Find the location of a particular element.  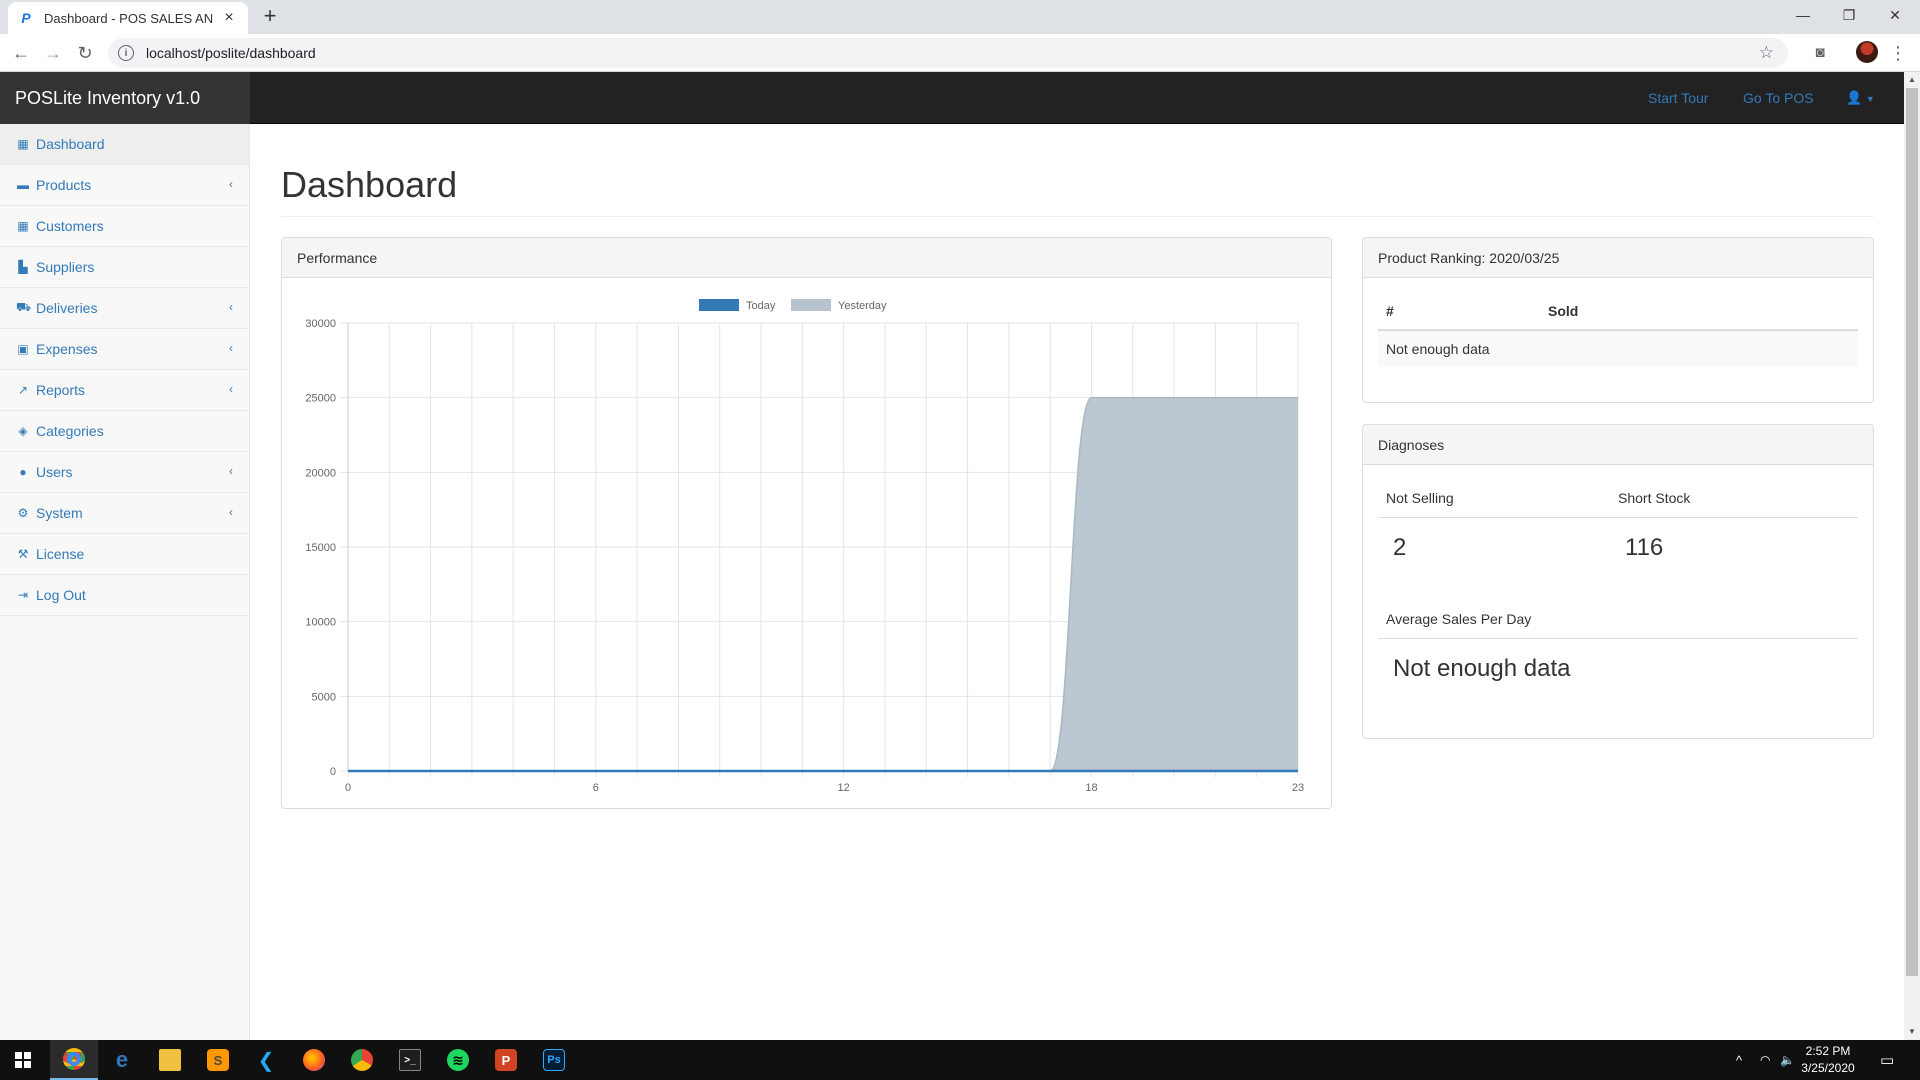

sidebar-item-deliveries: ⛟ Deliveries ‹ is located at coordinates (124, 308).